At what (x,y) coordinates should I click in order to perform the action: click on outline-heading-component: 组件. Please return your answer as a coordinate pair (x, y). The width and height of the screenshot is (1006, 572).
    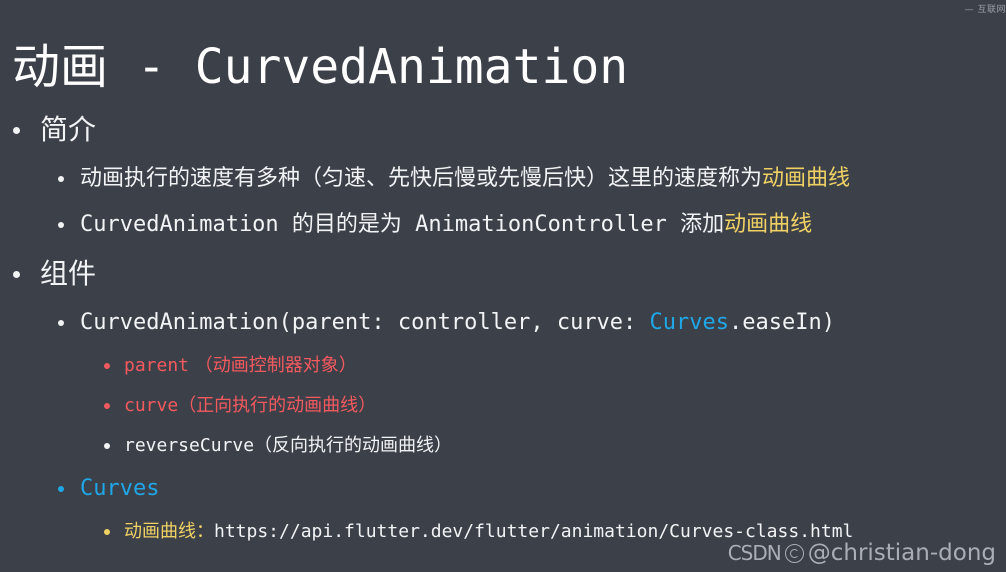
    Looking at the image, I should click on (503, 274).